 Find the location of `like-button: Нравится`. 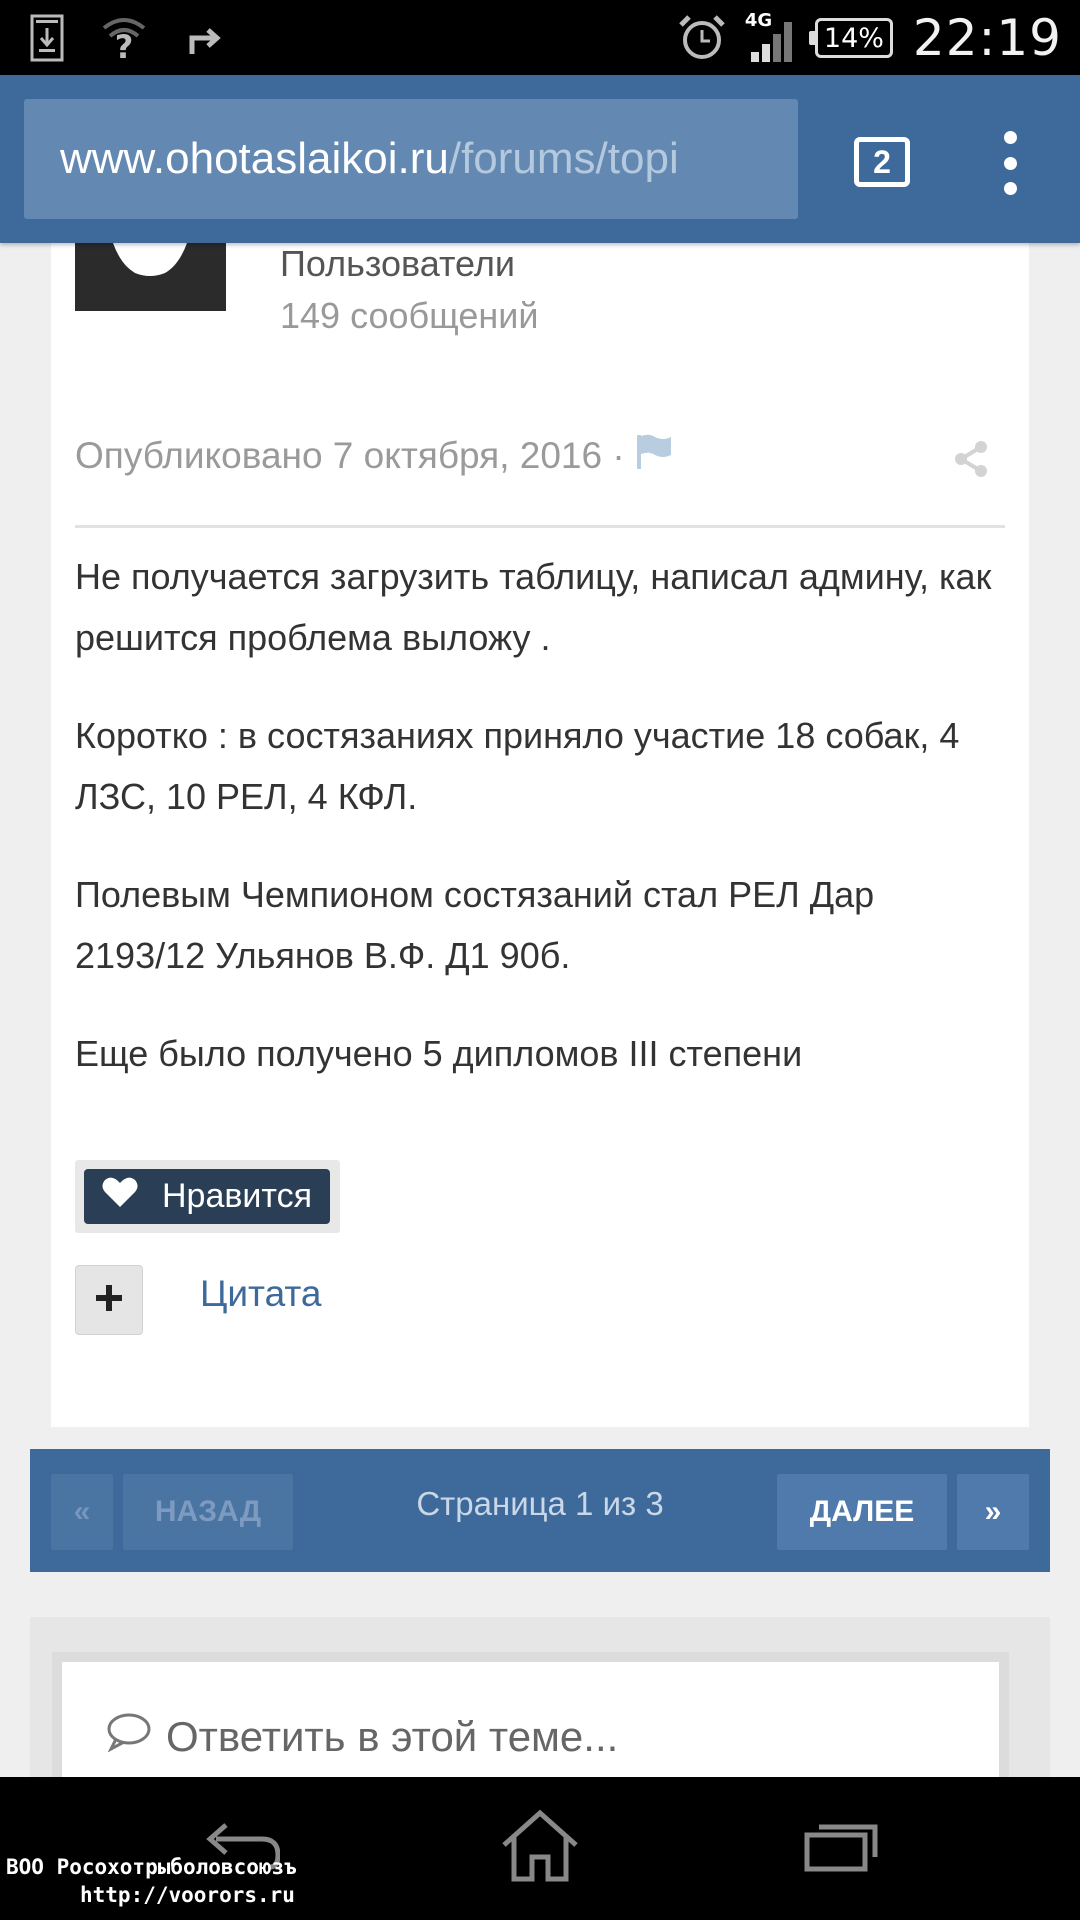

like-button: Нравится is located at coordinates (207, 1196).